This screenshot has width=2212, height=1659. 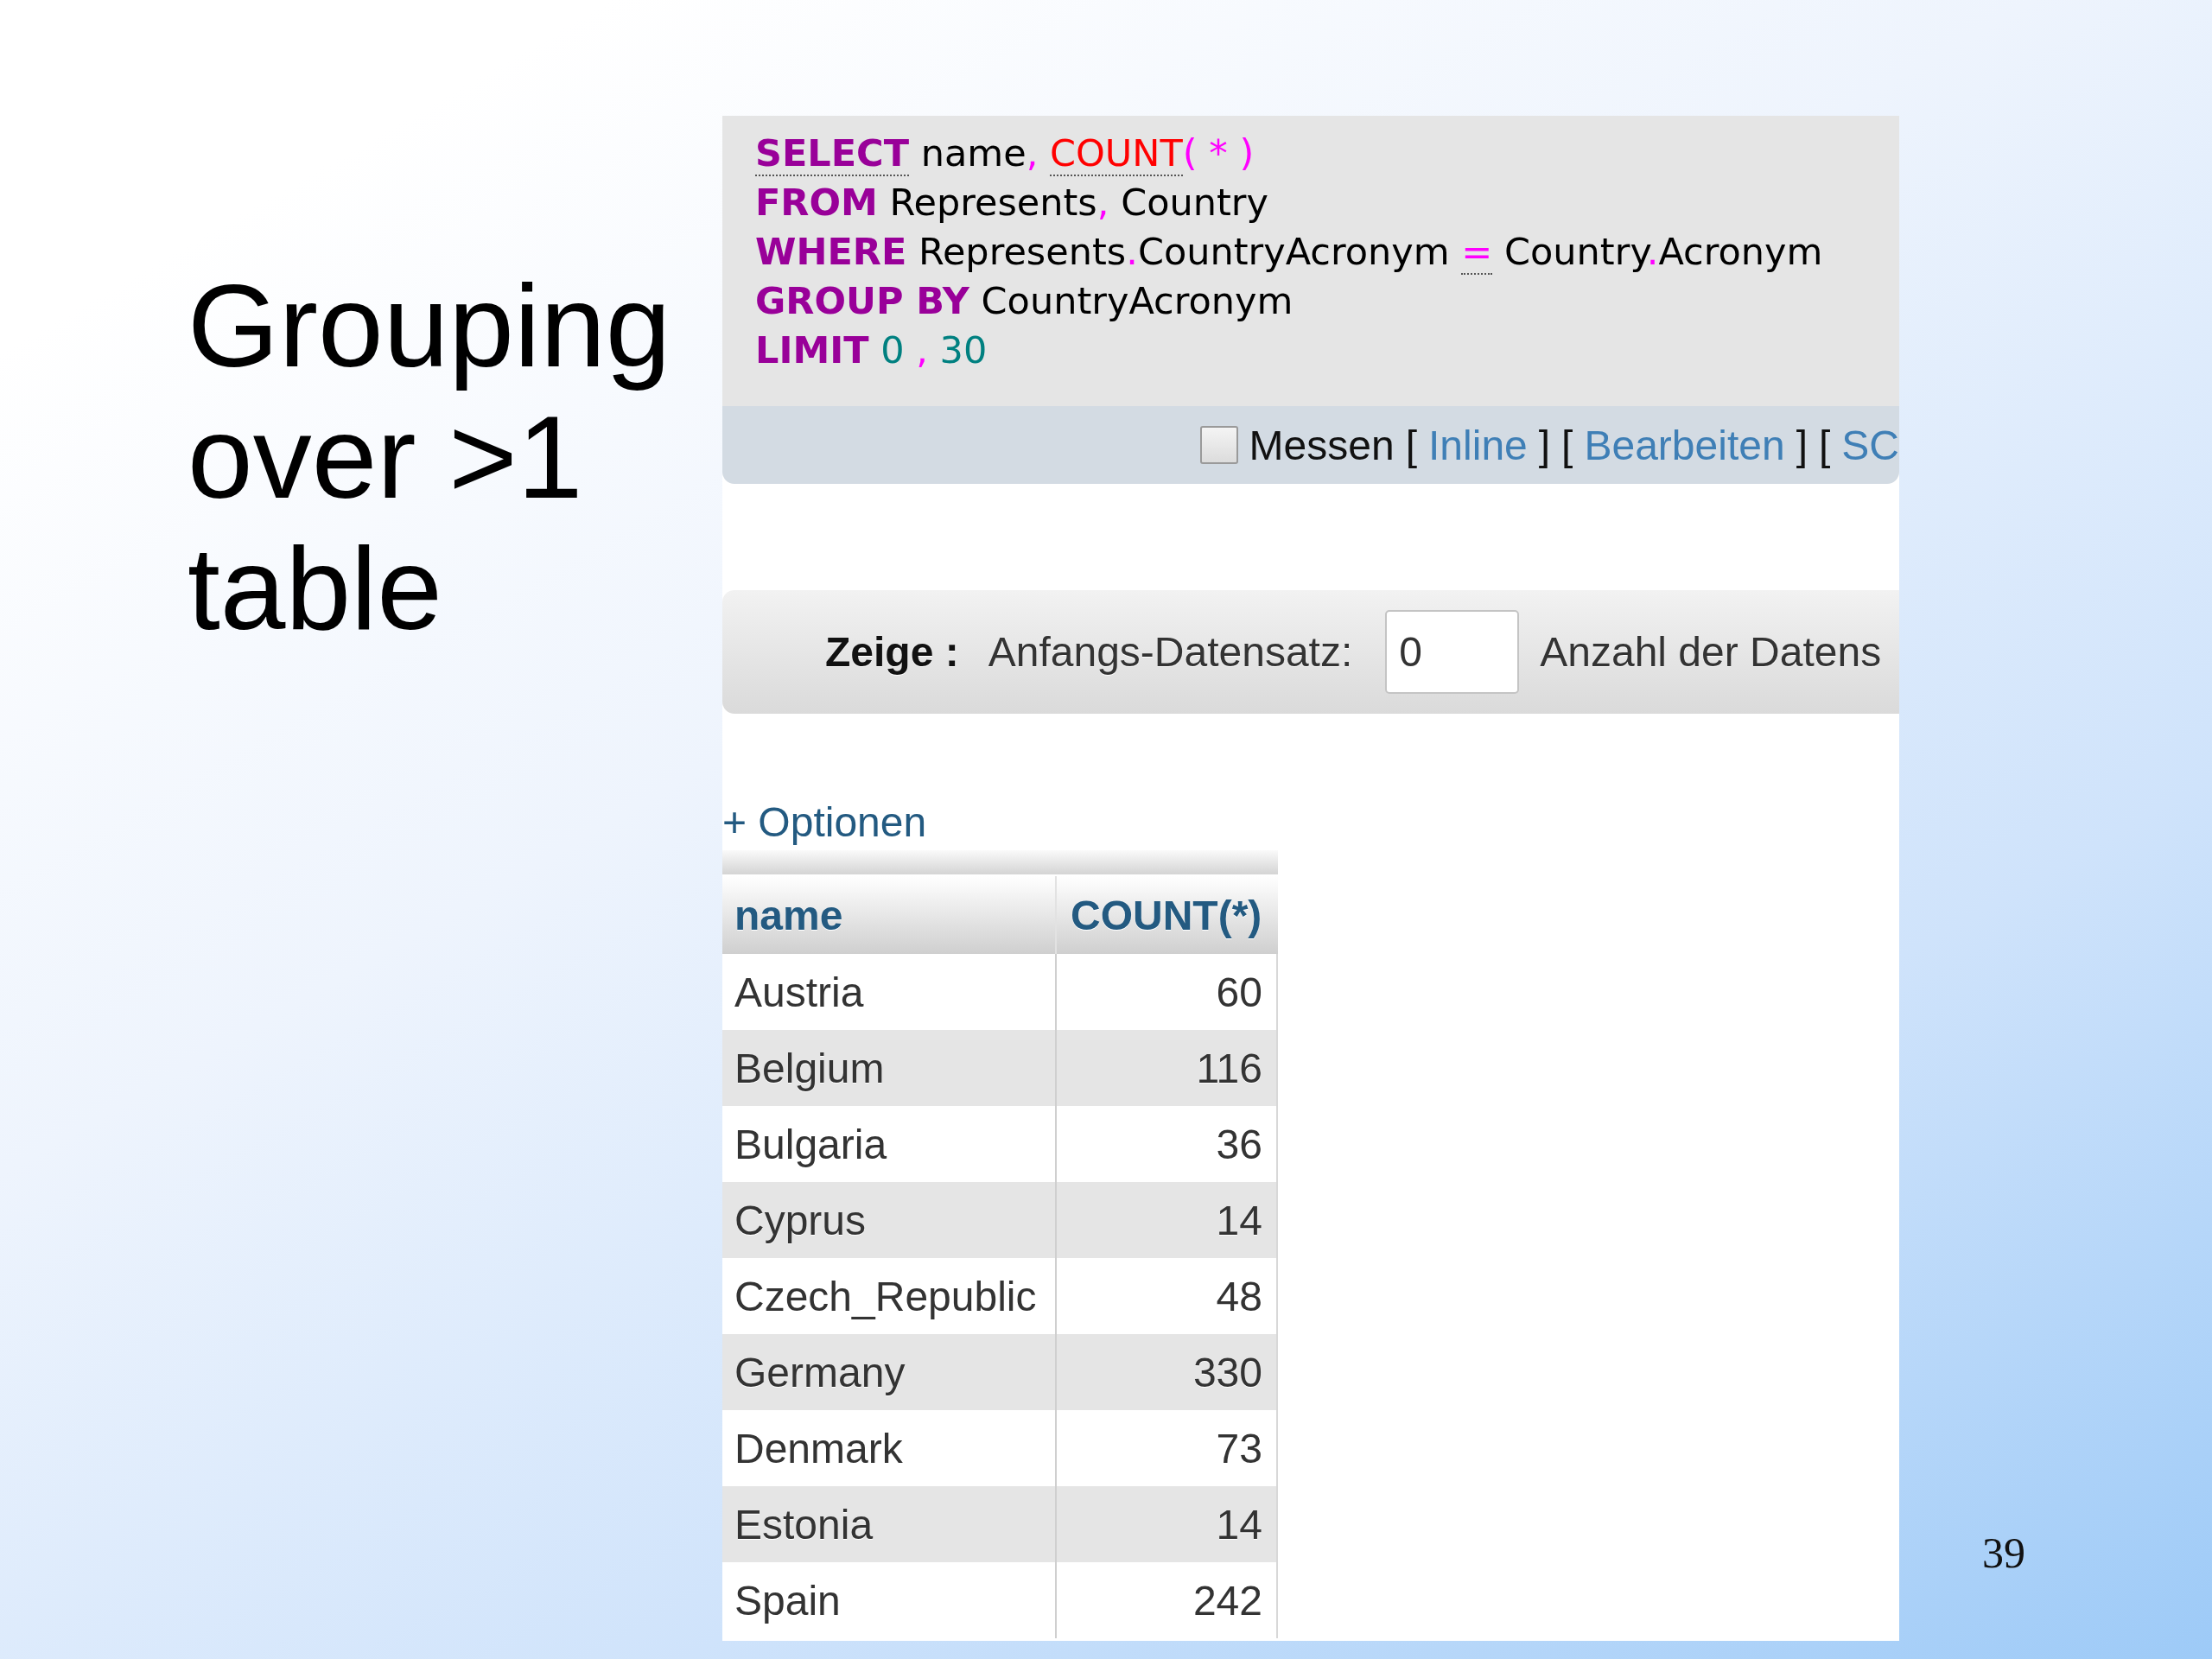 What do you see at coordinates (1711, 652) in the screenshot?
I see `record-count-label: Anzahl der Datens` at bounding box center [1711, 652].